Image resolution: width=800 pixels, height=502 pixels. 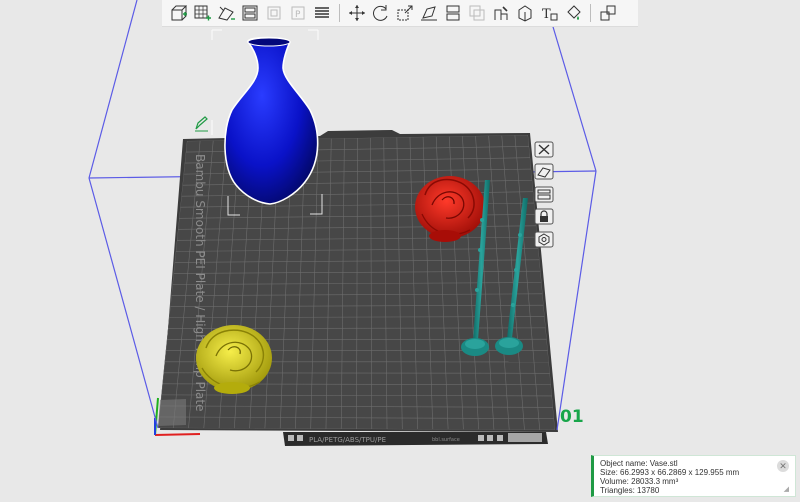 I want to click on svg-text: P, so click(x=298, y=15).